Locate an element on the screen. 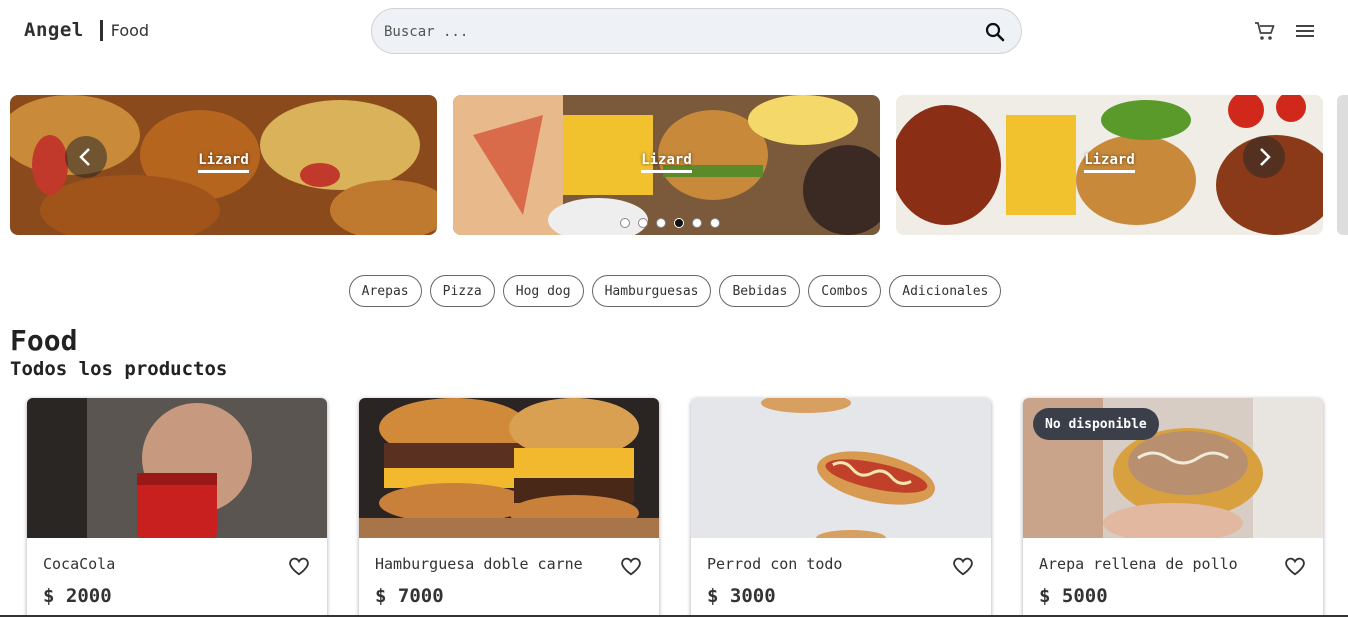 This screenshot has width=1348, height=617. brand: Angel Food is located at coordinates (86, 30).